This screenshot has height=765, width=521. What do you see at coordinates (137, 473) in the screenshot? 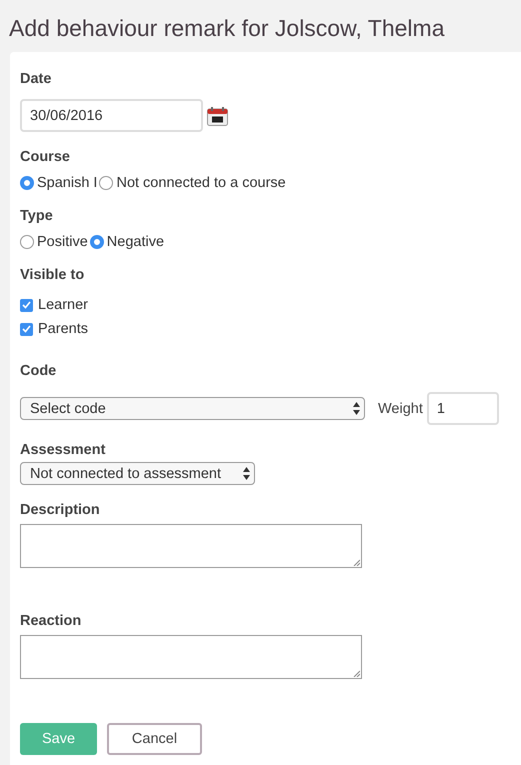
I see `assessment-select: Not connected to assessment` at bounding box center [137, 473].